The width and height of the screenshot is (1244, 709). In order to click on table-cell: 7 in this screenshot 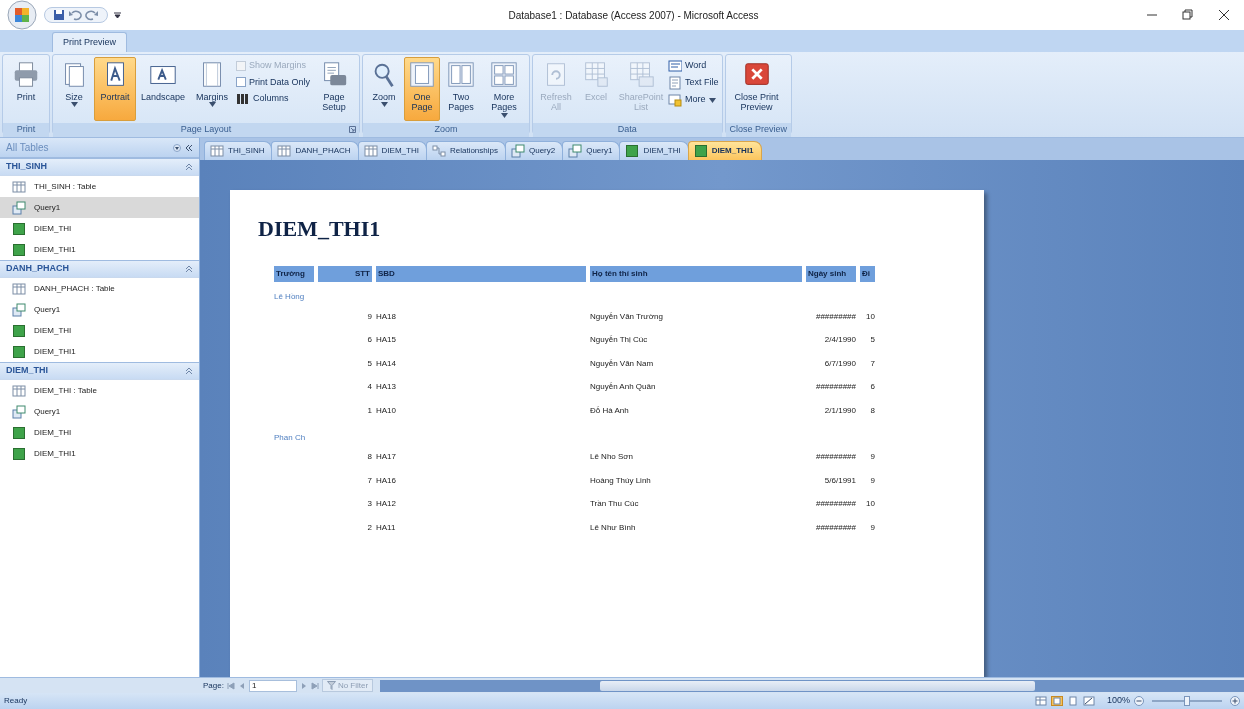, I will do `click(872, 363)`.